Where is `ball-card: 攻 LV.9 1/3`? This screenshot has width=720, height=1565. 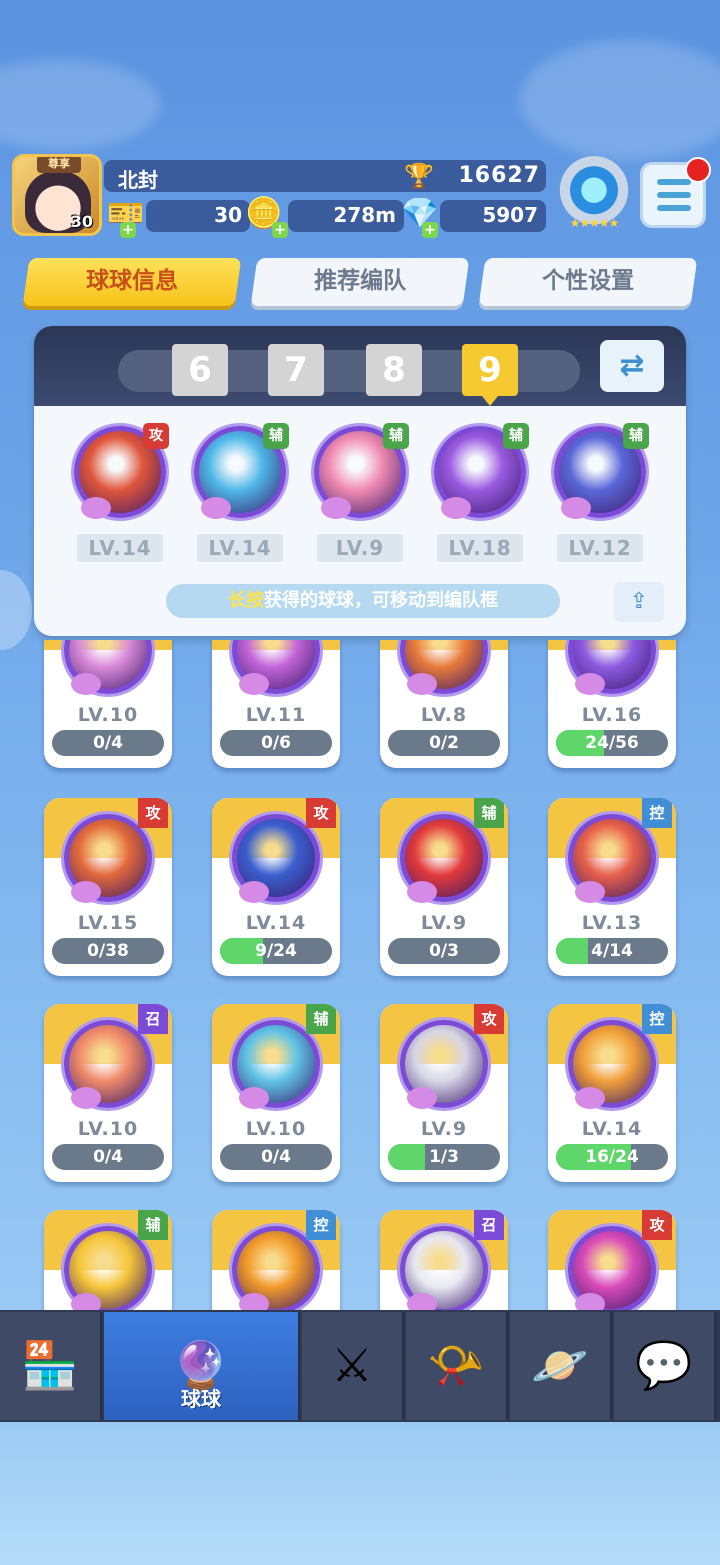
ball-card: 攻 LV.9 1/3 is located at coordinates (444, 1093).